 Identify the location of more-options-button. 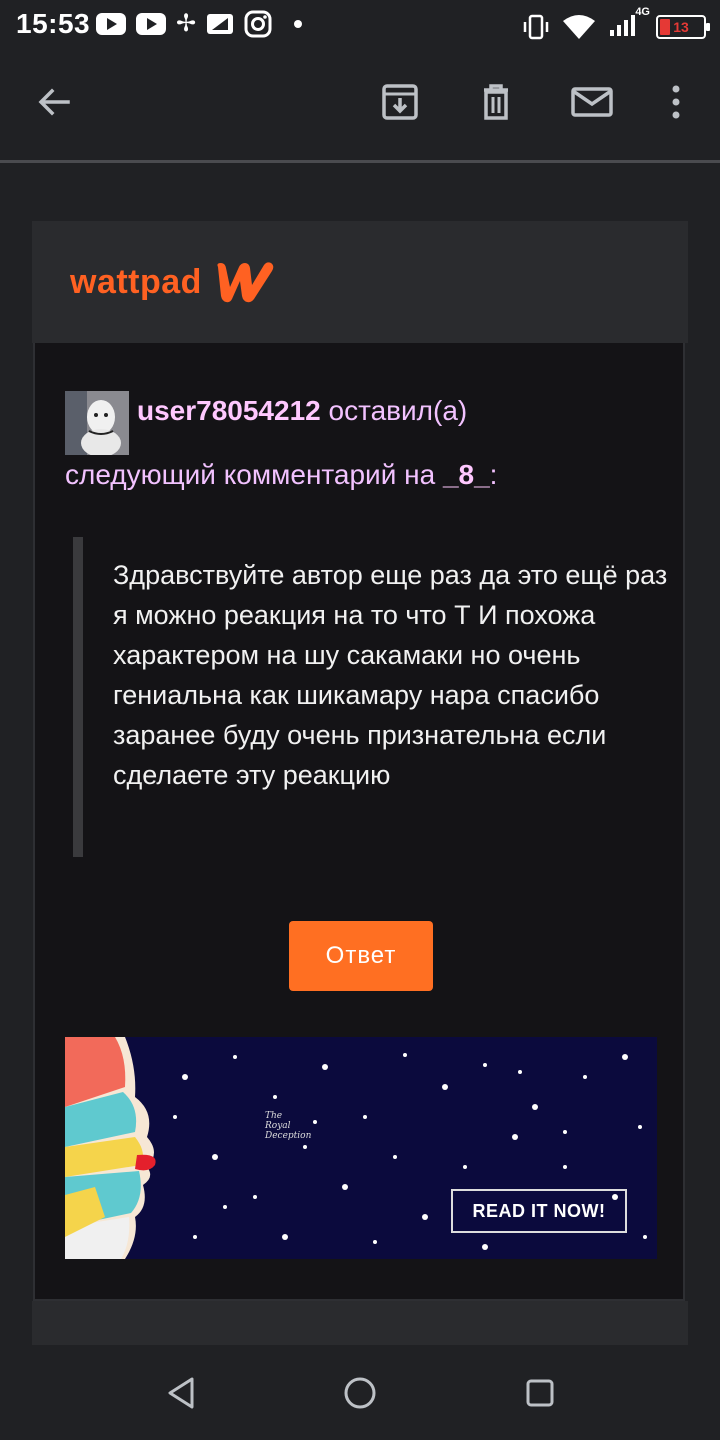
(676, 102).